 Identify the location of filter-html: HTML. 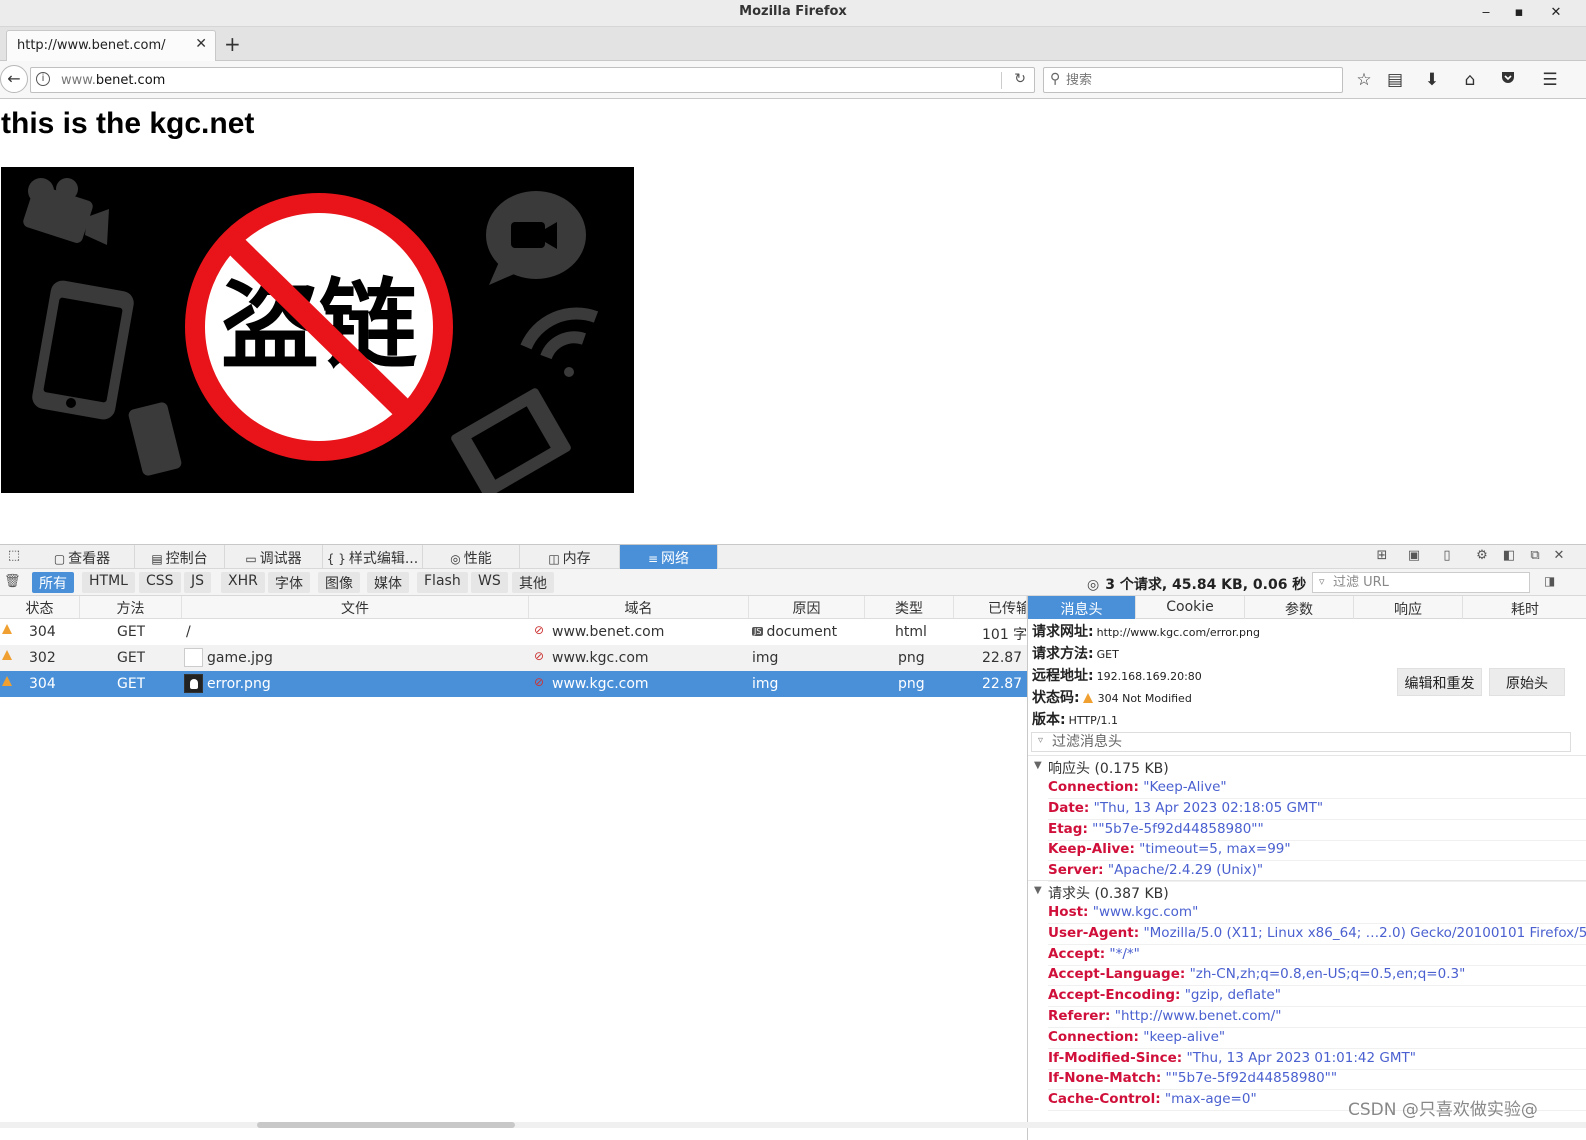
(108, 582).